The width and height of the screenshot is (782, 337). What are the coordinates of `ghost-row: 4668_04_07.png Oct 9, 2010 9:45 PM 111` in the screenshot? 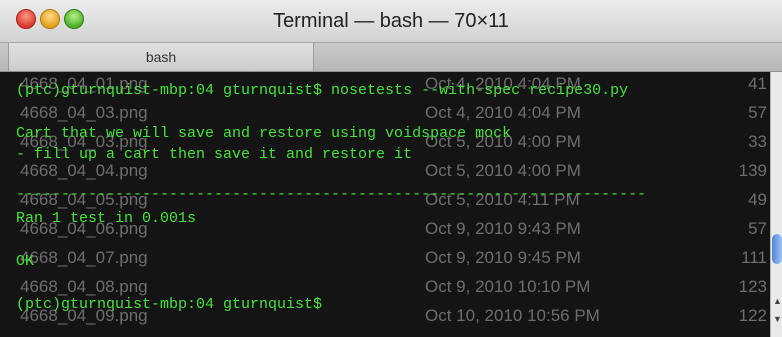 It's located at (385, 262).